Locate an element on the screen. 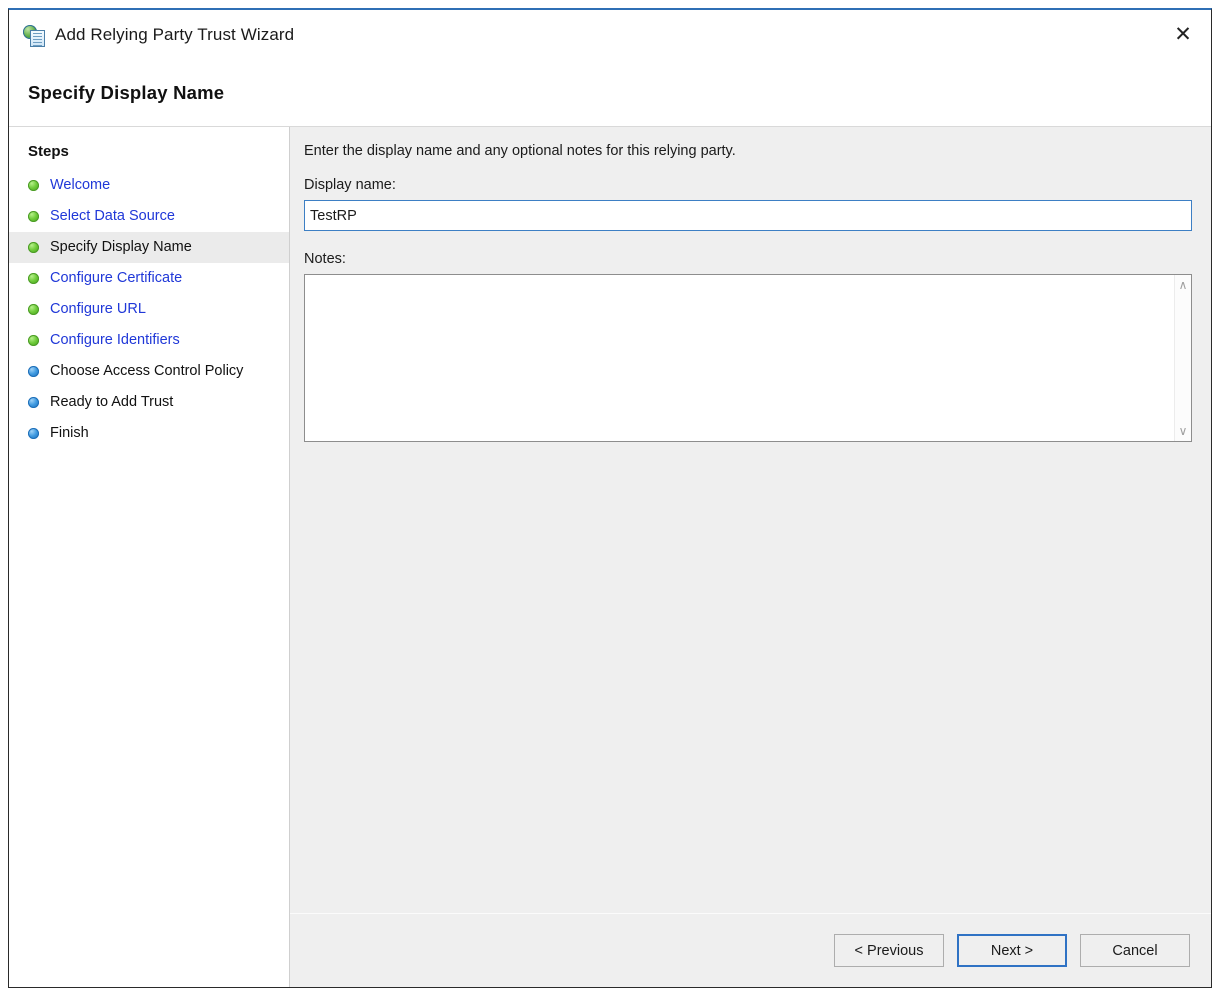 This screenshot has height=996, width=1220. sidebar-item-label: Configure URL is located at coordinates (98, 309).